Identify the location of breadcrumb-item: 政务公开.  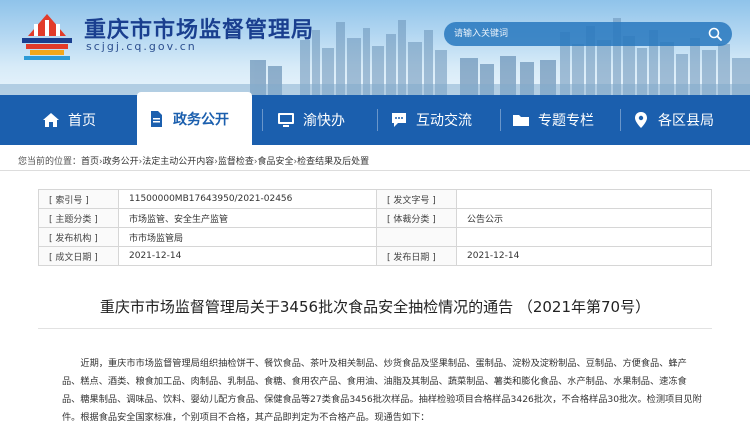
(121, 162).